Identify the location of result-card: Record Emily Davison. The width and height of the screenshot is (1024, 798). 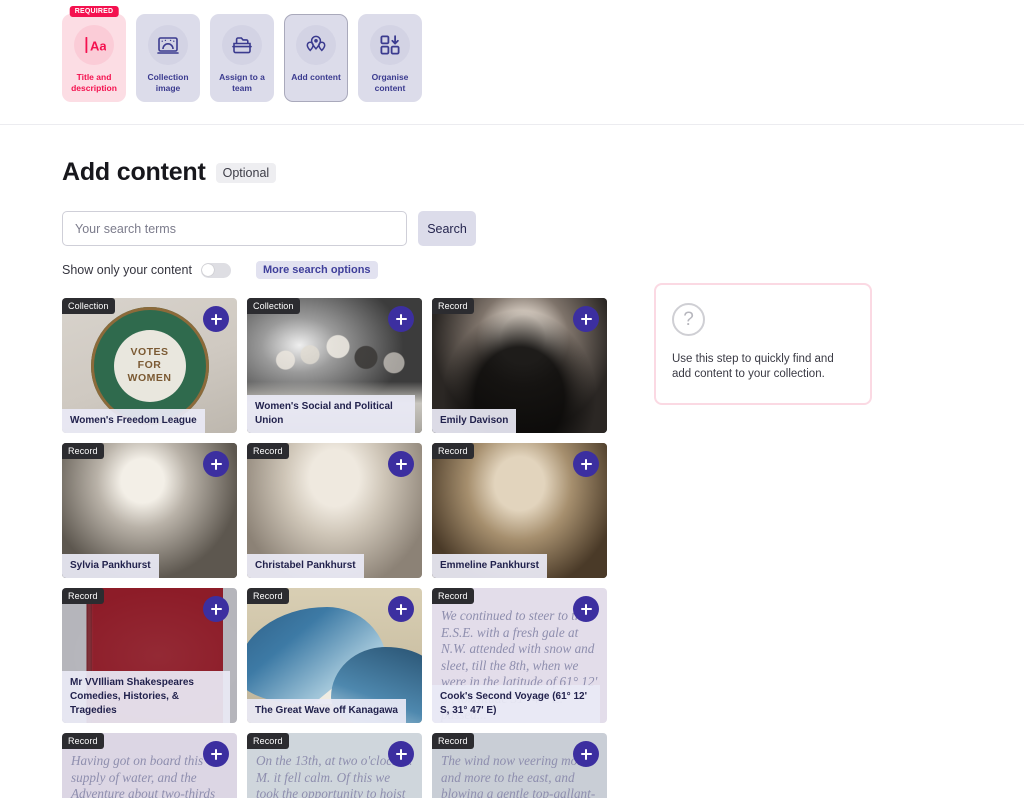
(519, 365).